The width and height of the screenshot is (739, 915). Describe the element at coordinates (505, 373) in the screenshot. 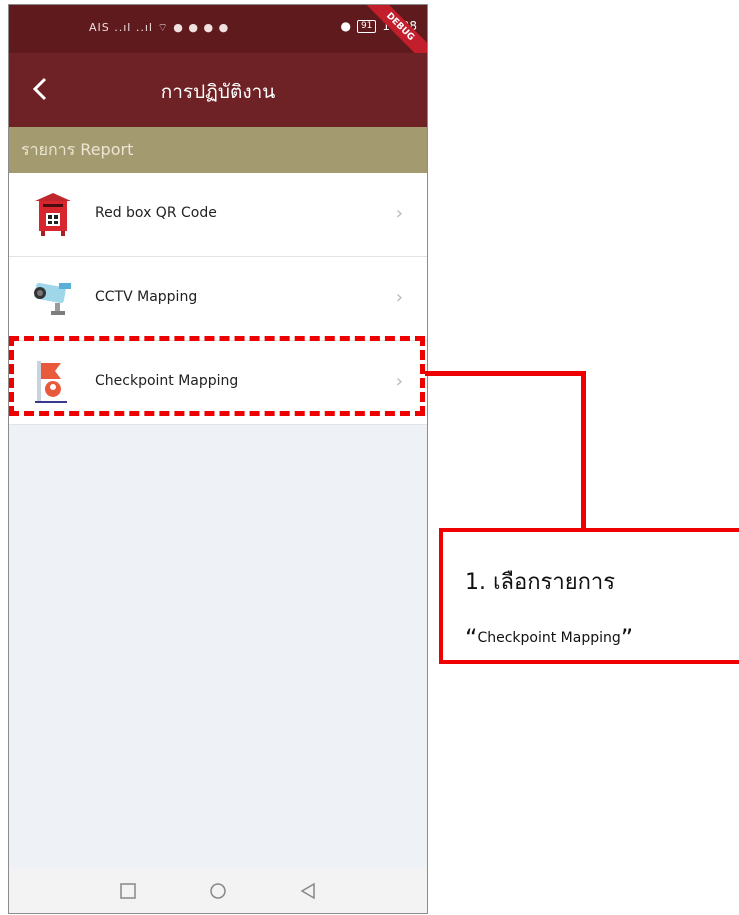

I see `callout-connector-horizontal` at that location.